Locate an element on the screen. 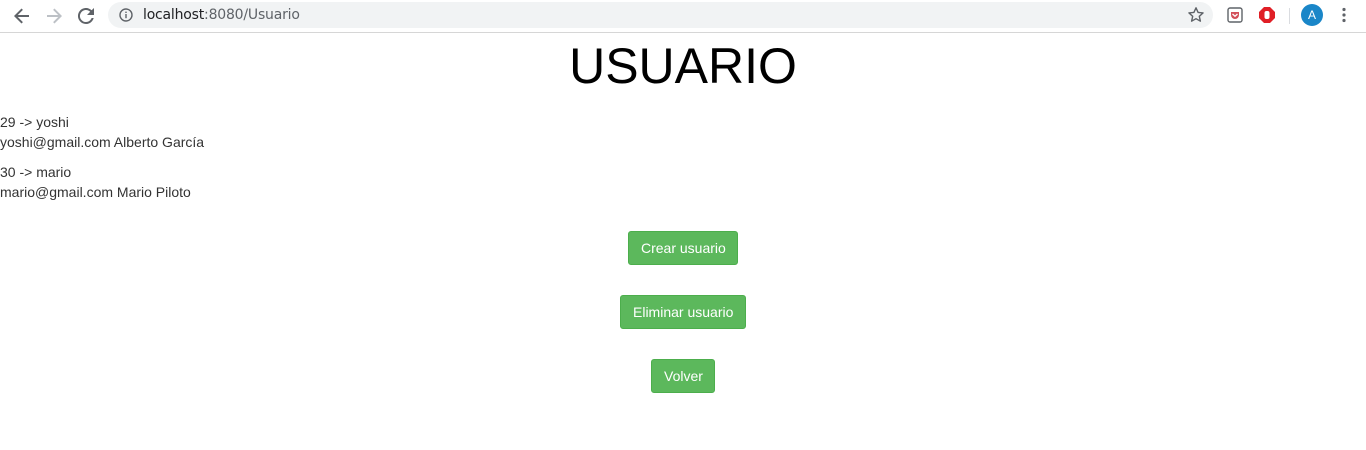  pocket-extension-icon is located at coordinates (1235, 15).